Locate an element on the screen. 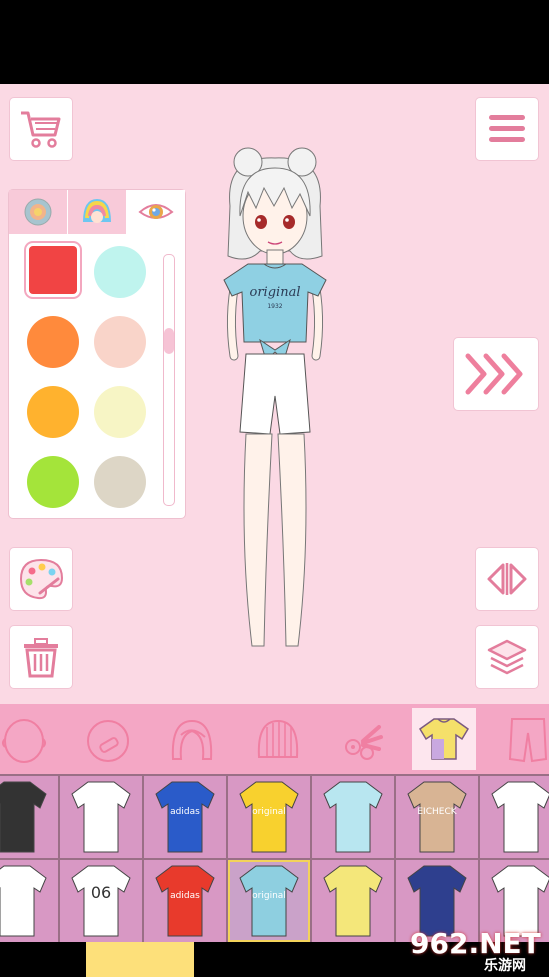 Image resolution: width=549 pixels, height=977 pixels. menu-button is located at coordinates (507, 129).